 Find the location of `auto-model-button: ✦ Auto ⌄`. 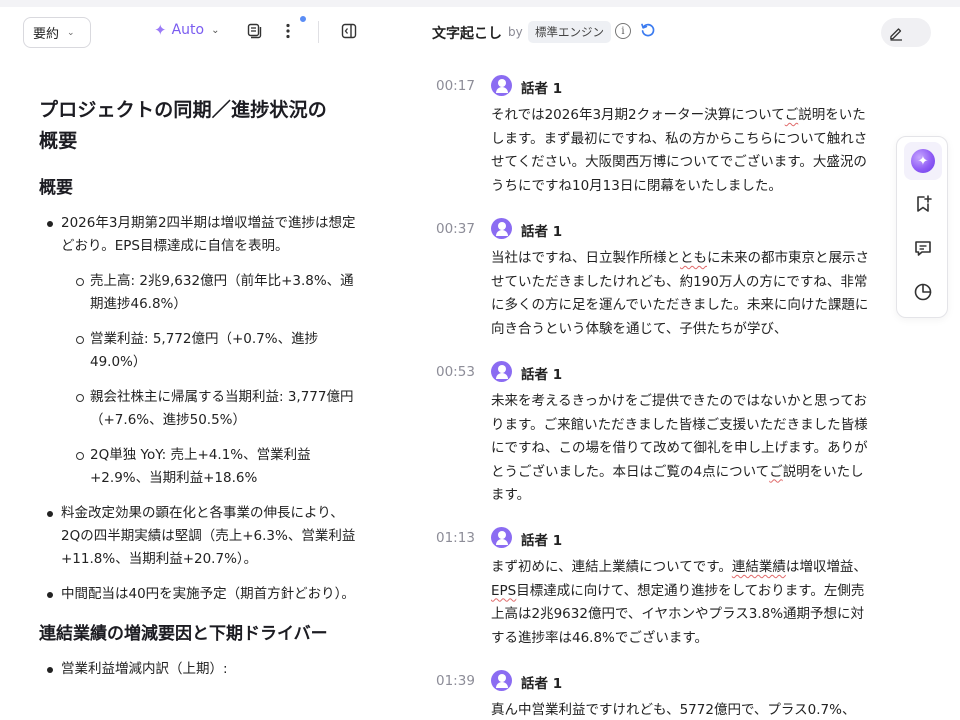

auto-model-button: ✦ Auto ⌄ is located at coordinates (186, 30).